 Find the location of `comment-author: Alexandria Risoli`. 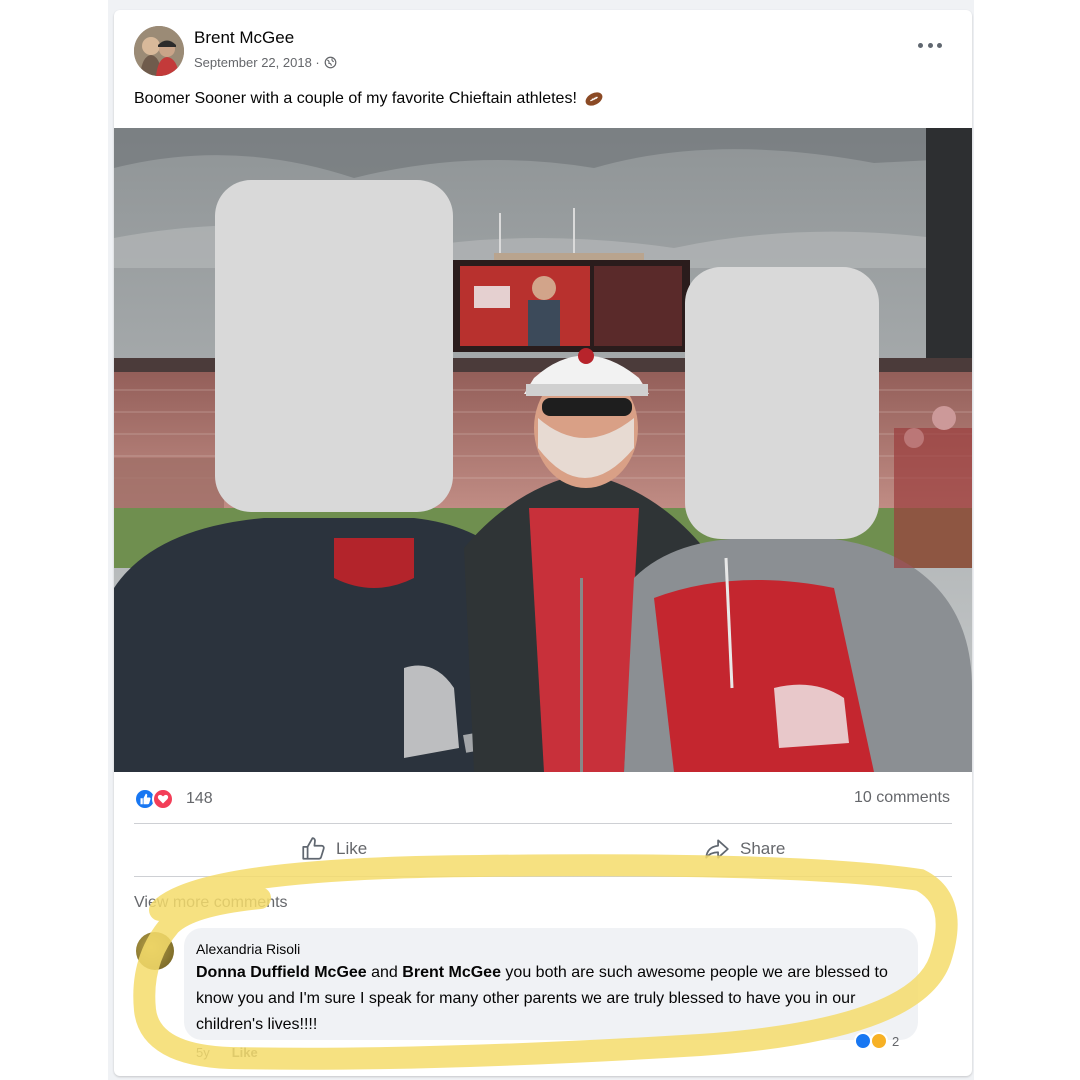

comment-author: Alexandria Risoli is located at coordinates (248, 949).